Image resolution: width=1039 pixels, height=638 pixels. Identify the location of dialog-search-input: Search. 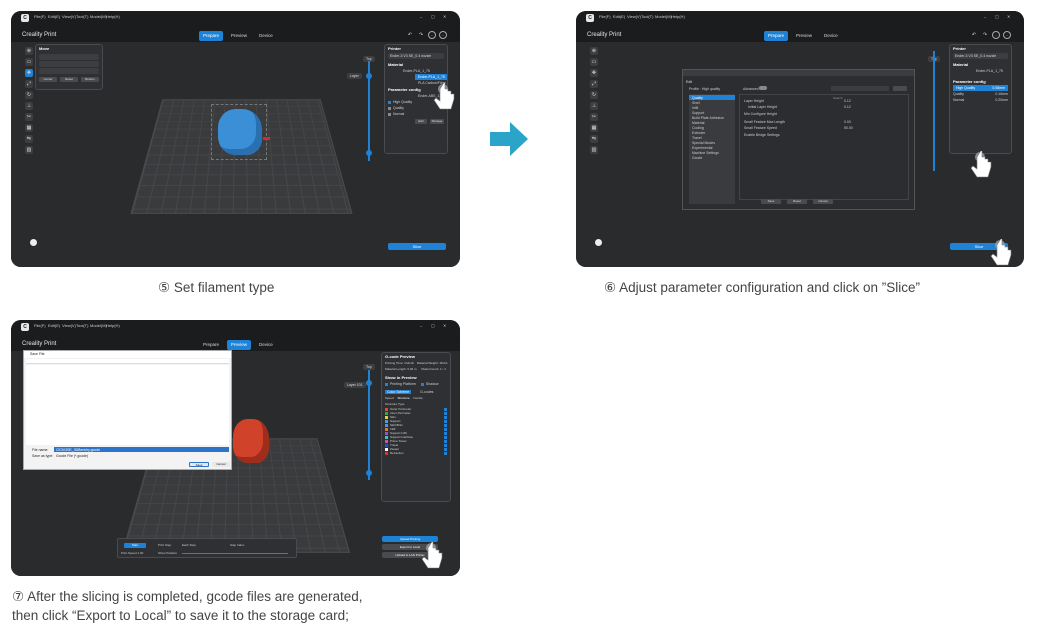
(860, 93).